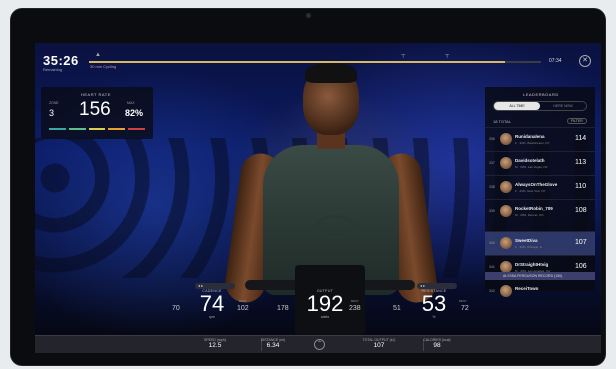 Image resolution: width=616 pixels, height=369 pixels. I want to click on leaderboard-score: 108, so click(581, 210).